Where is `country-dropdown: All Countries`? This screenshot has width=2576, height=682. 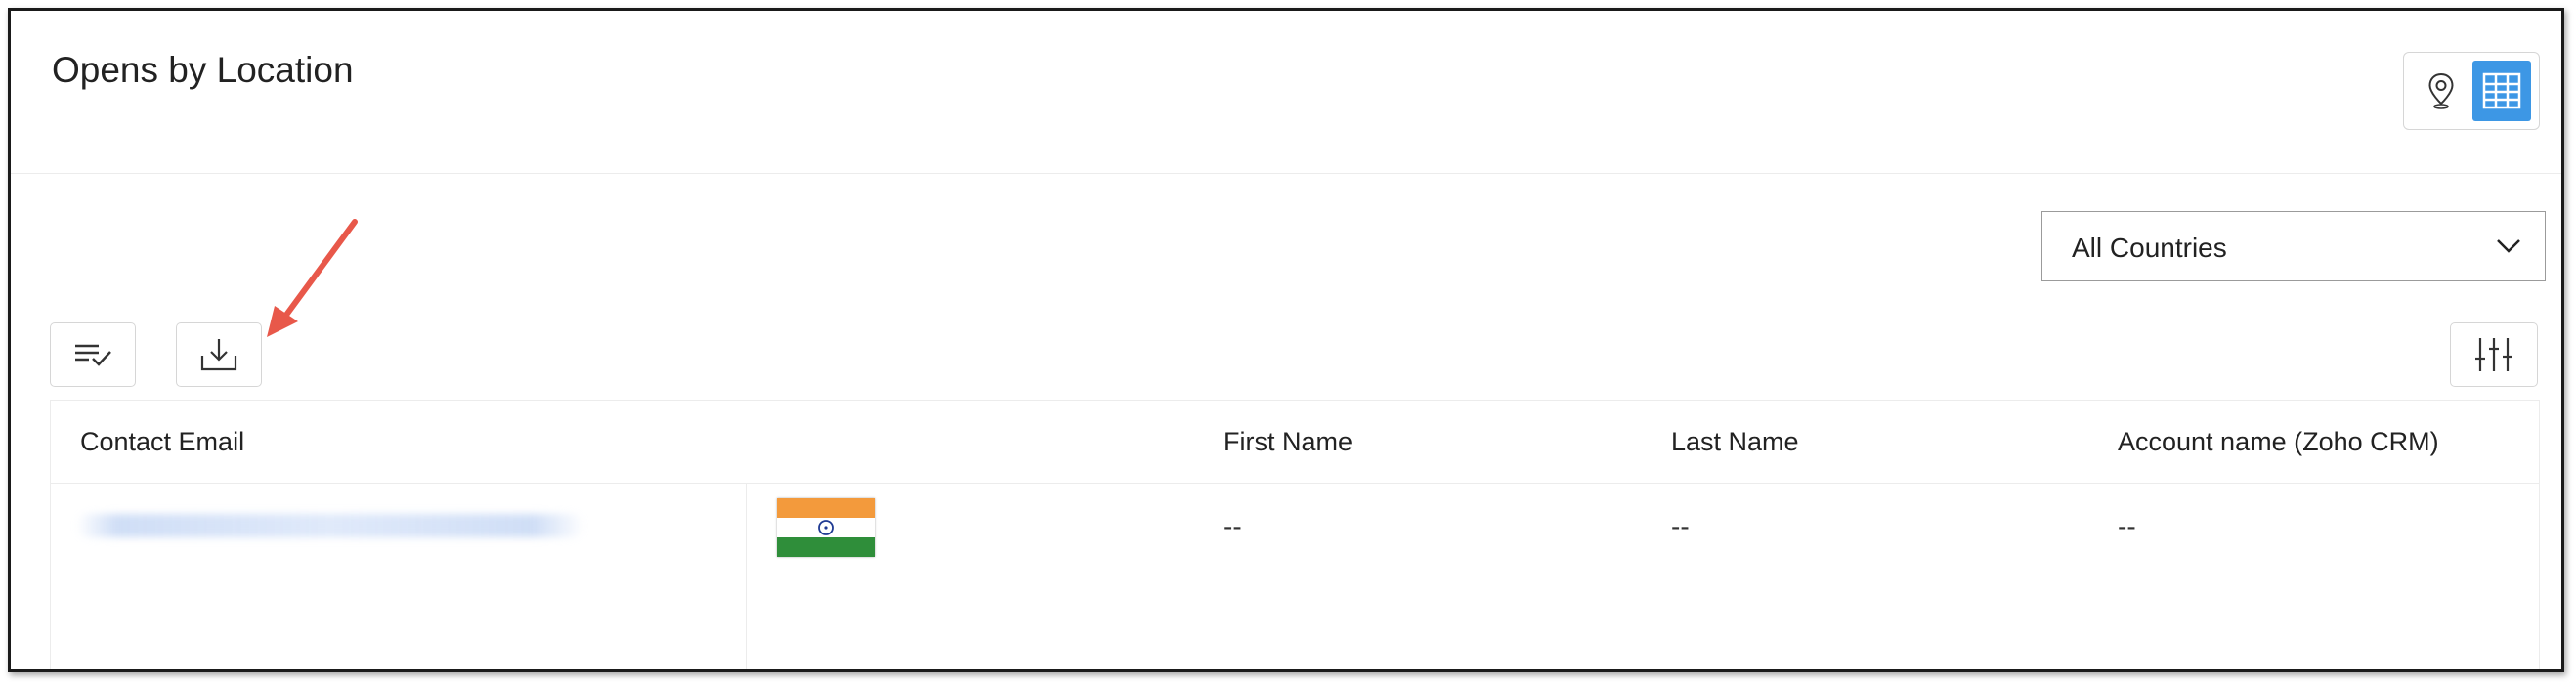
country-dropdown: All Countries is located at coordinates (2294, 246).